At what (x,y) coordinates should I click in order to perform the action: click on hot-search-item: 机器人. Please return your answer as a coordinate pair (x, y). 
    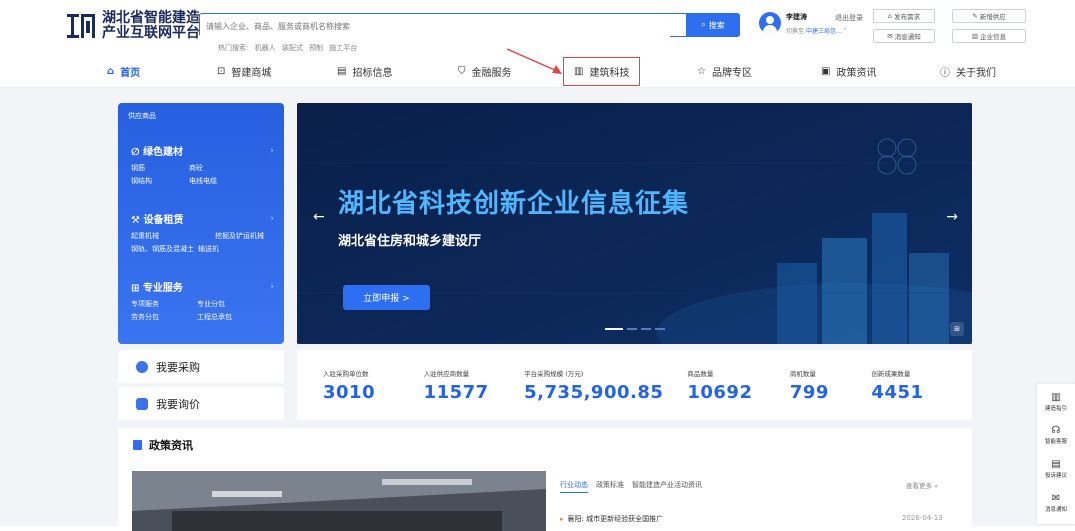
    Looking at the image, I should click on (265, 48).